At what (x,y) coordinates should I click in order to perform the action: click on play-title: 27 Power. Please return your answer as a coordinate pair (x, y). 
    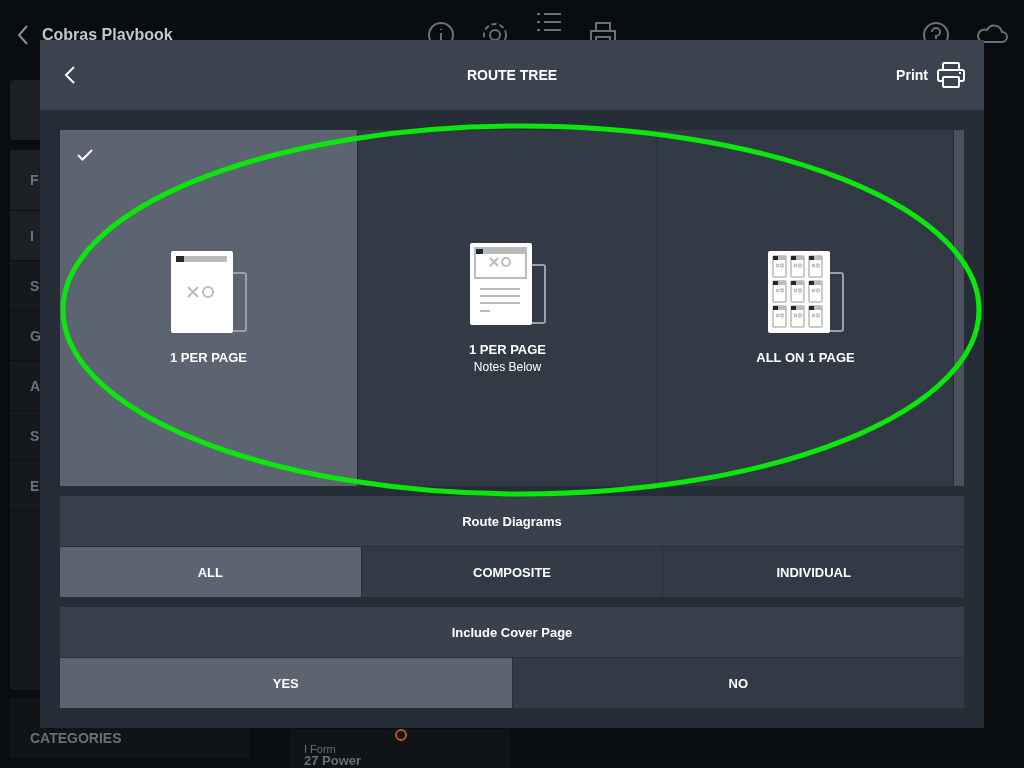
    Looking at the image, I should click on (333, 761).